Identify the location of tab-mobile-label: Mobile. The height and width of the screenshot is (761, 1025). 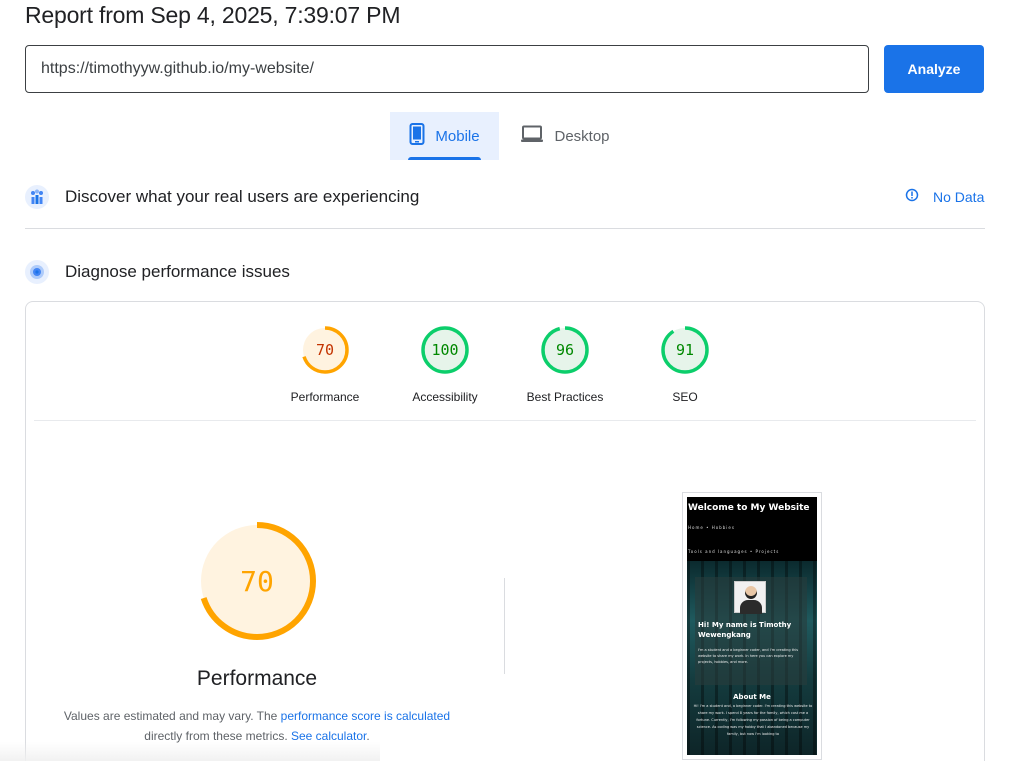
(457, 136).